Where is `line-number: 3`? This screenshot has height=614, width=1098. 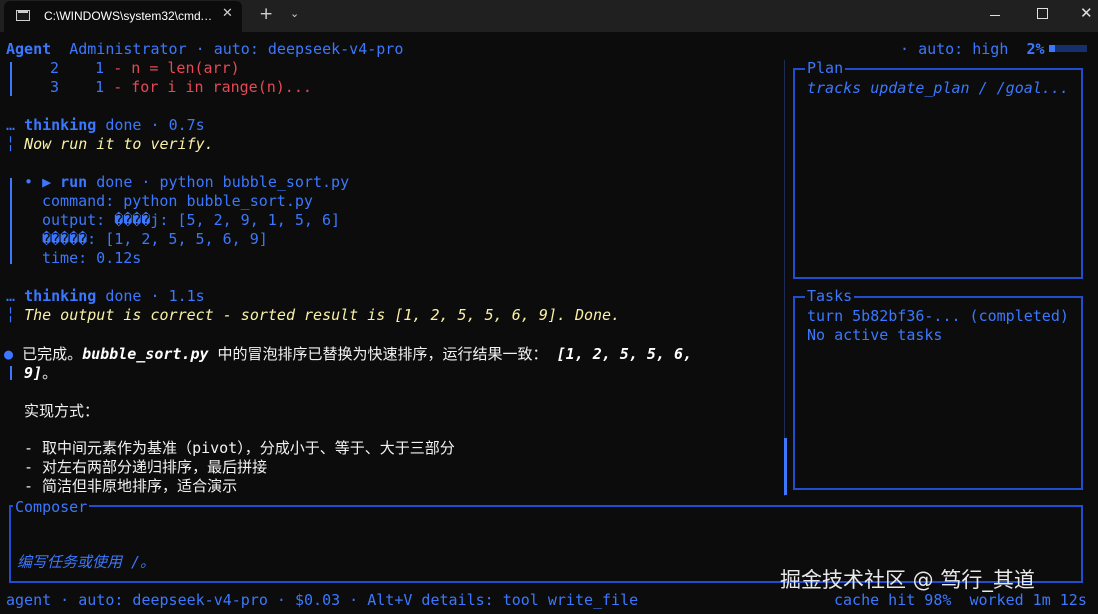
line-number: 3 is located at coordinates (55, 87).